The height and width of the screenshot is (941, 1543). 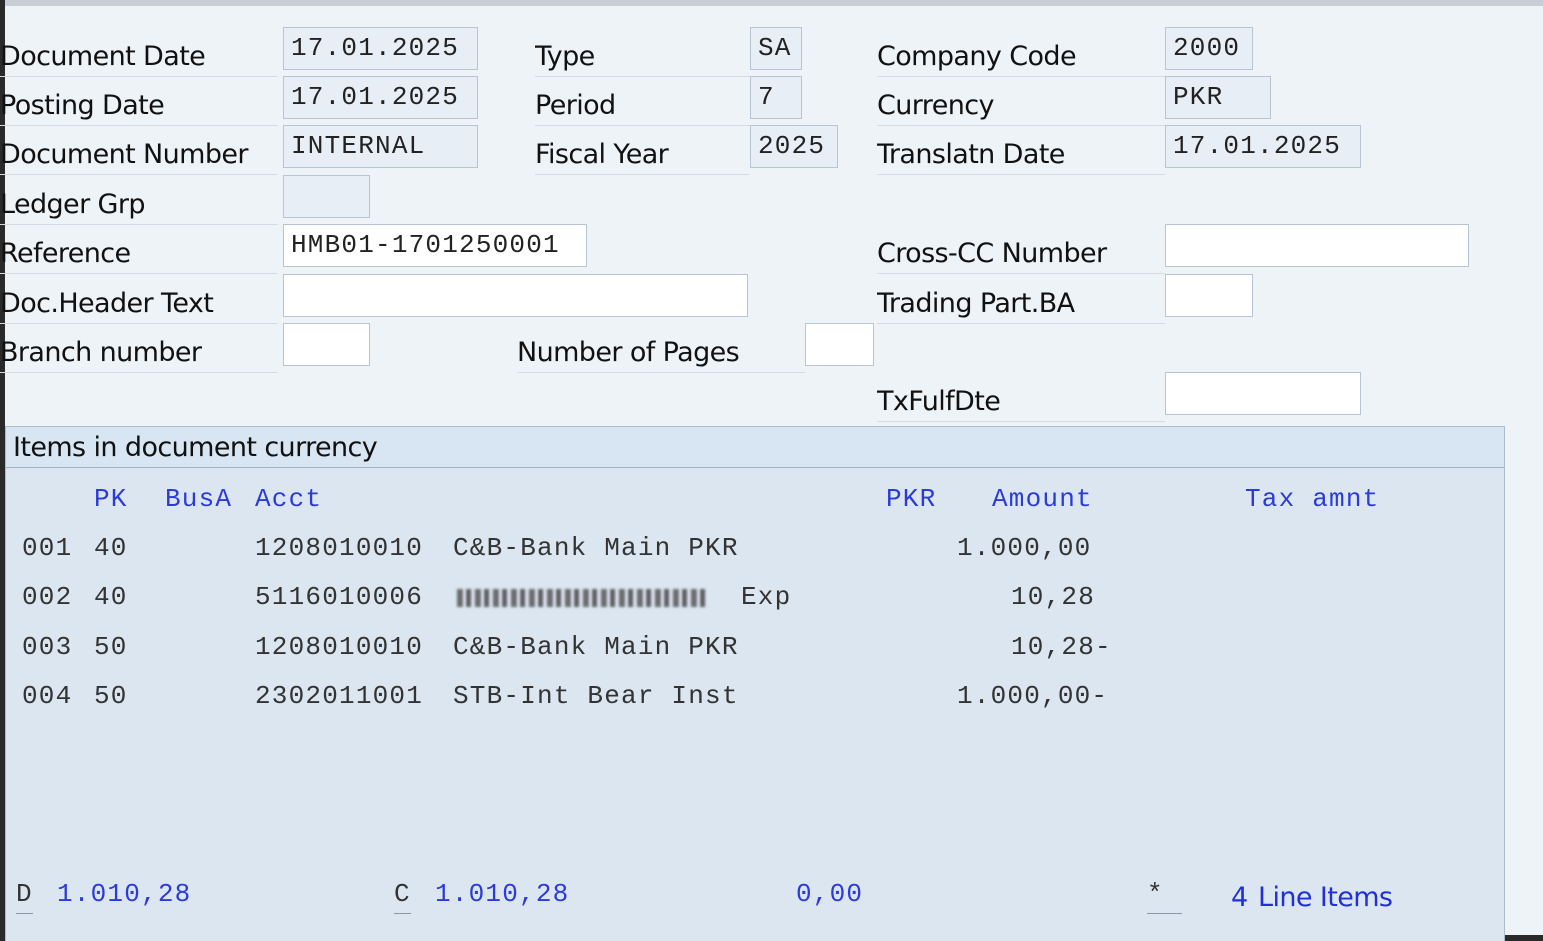 I want to click on row-number: 002, so click(x=47, y=597).